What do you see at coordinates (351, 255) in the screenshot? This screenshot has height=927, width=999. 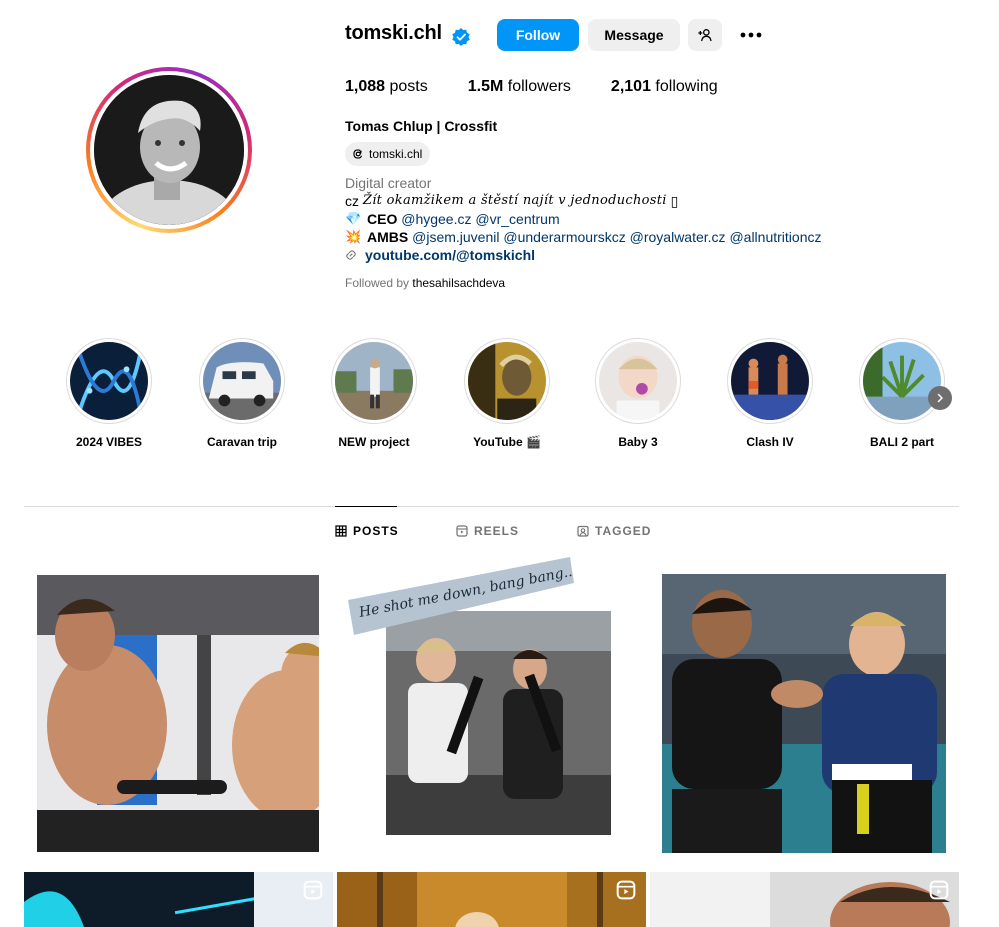 I see `link-icon` at bounding box center [351, 255].